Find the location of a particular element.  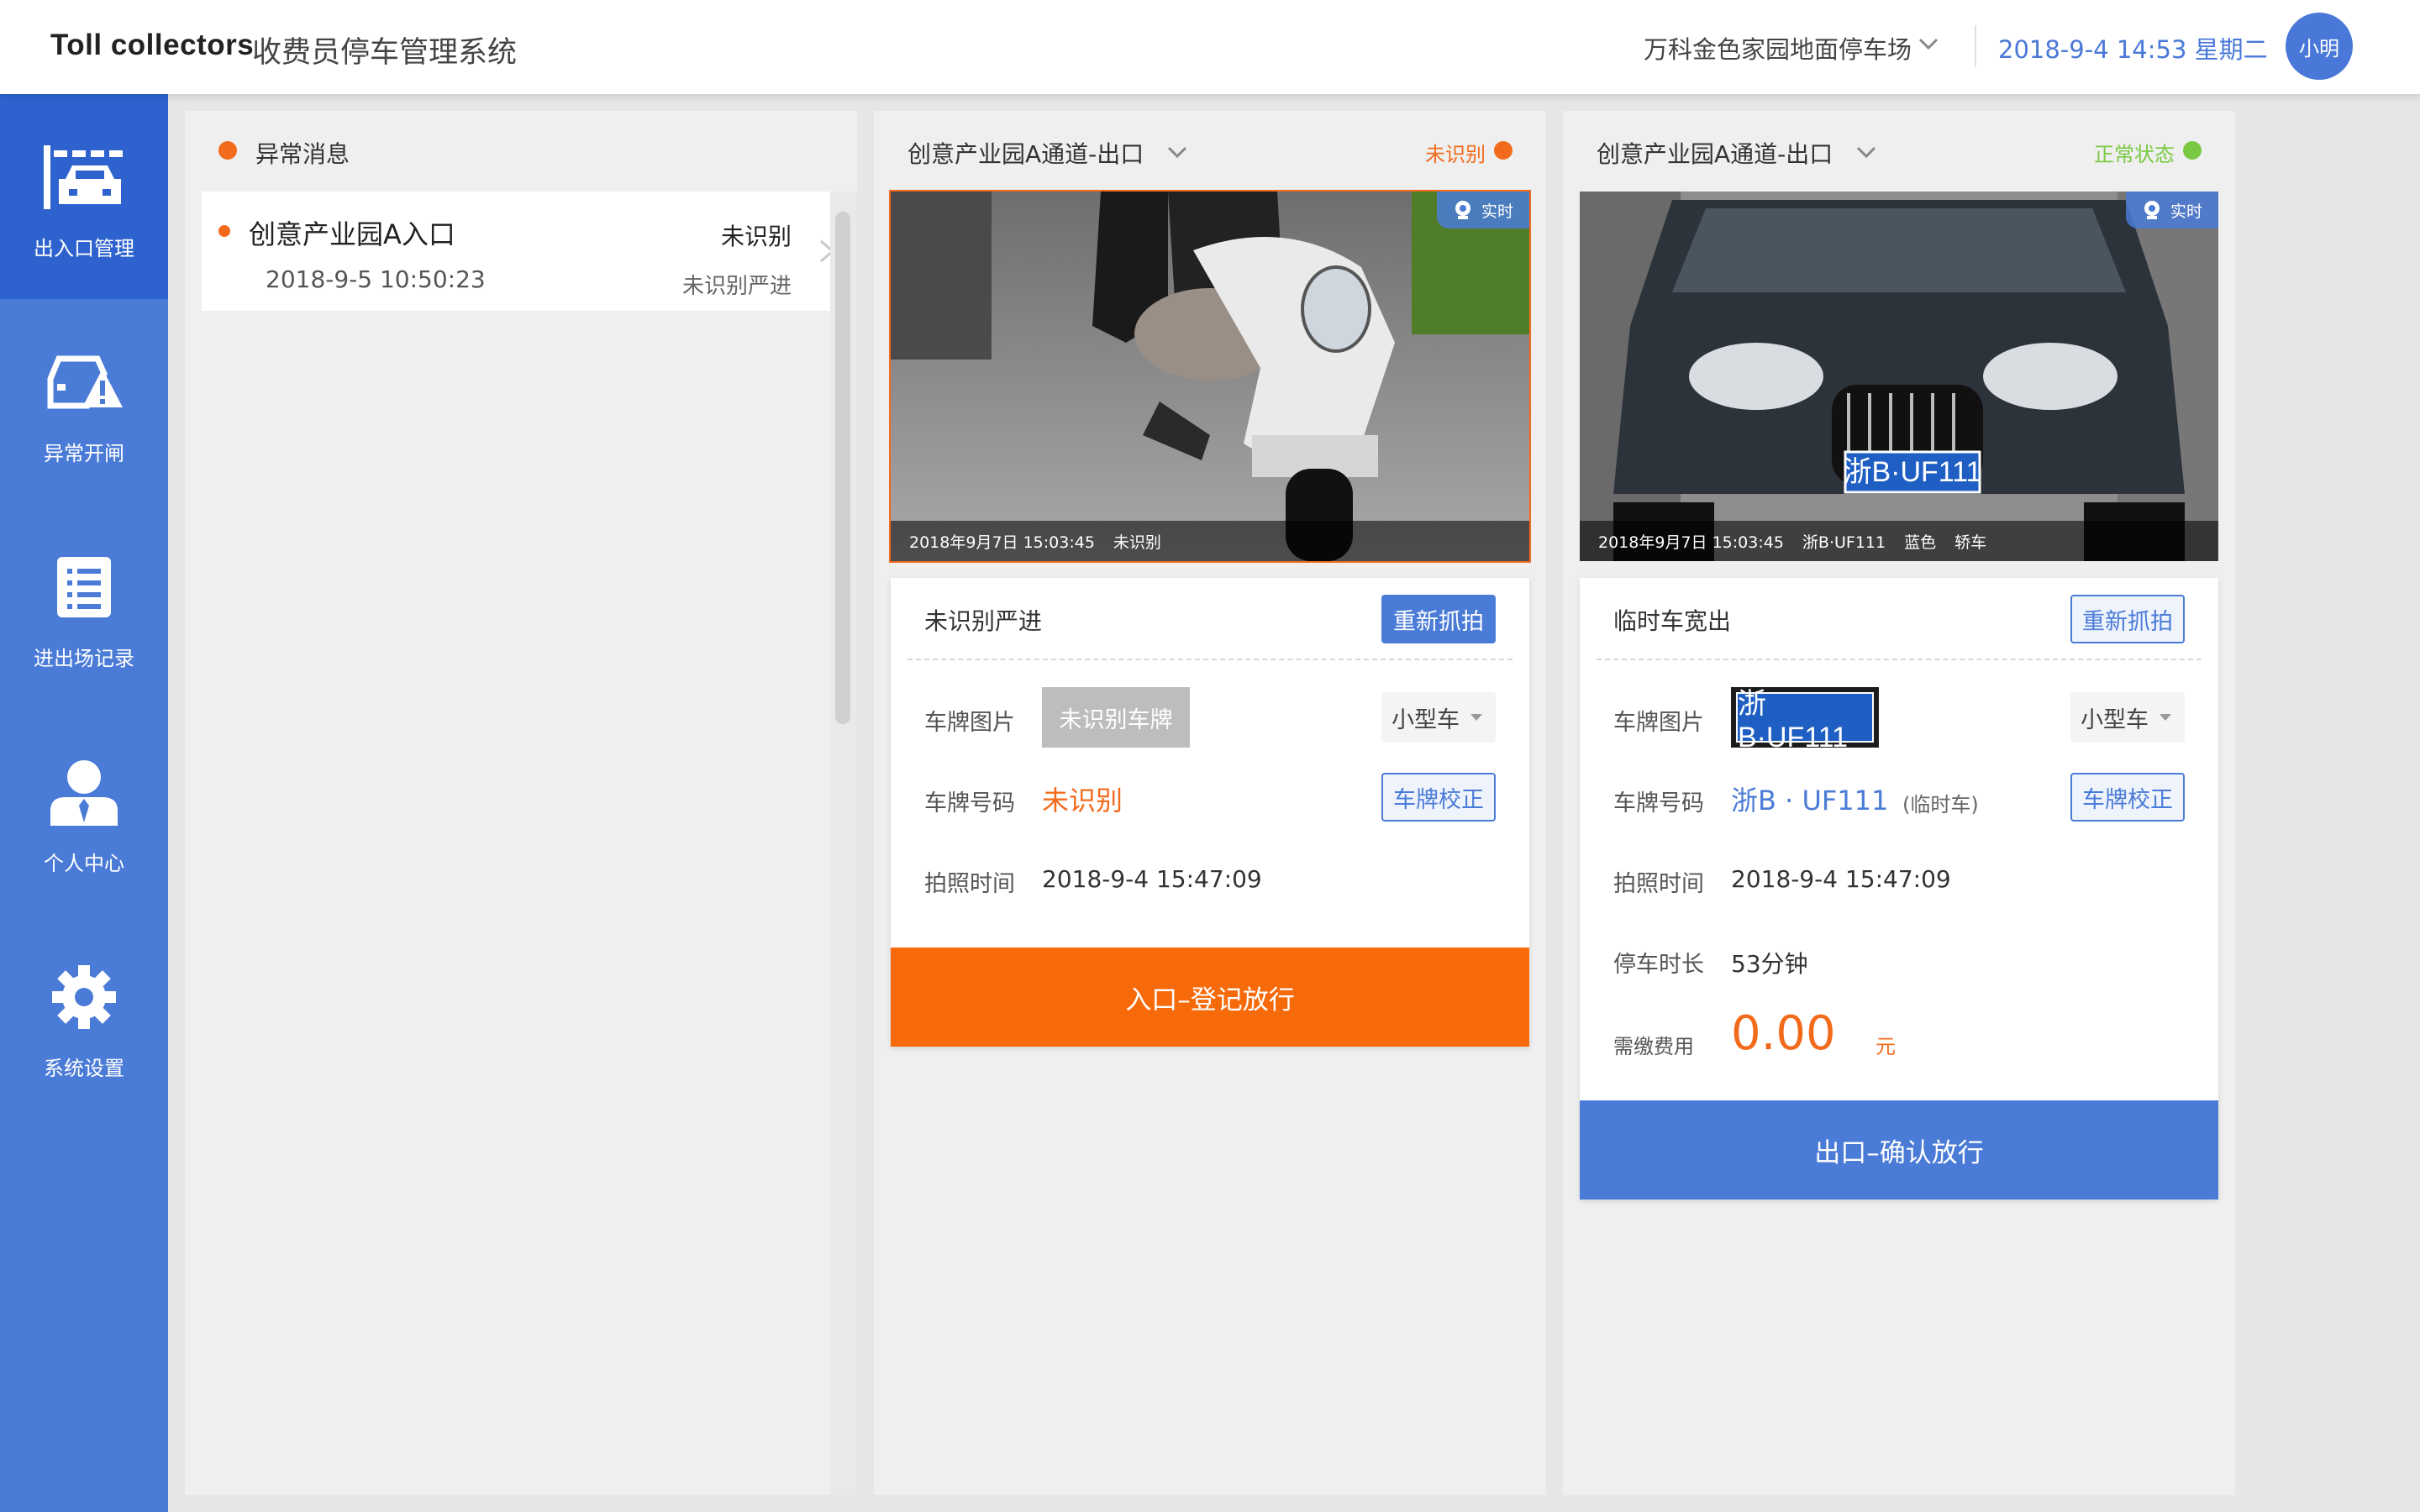

exit-confirm-release-button: 出口–确认放行 is located at coordinates (1899, 1150).